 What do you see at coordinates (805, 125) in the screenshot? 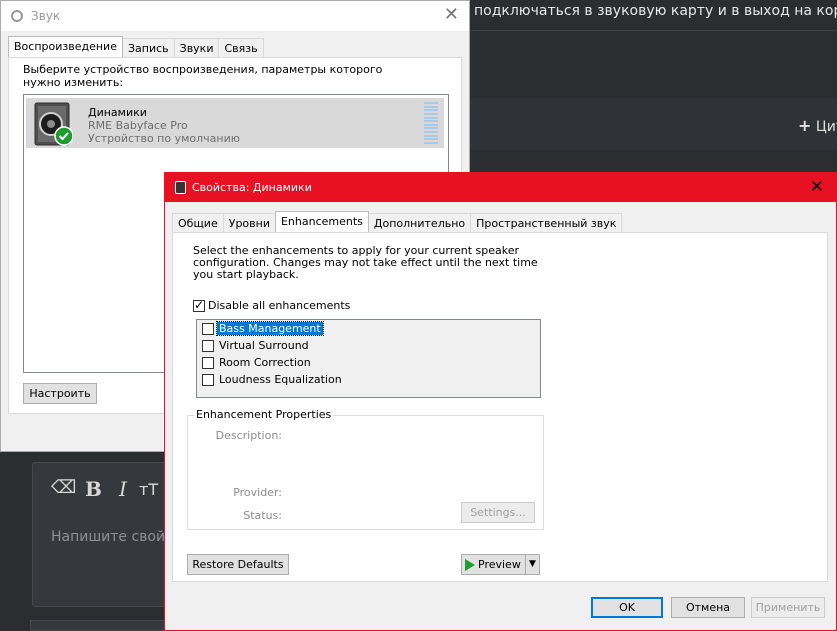
I see `plus-icon: +` at bounding box center [805, 125].